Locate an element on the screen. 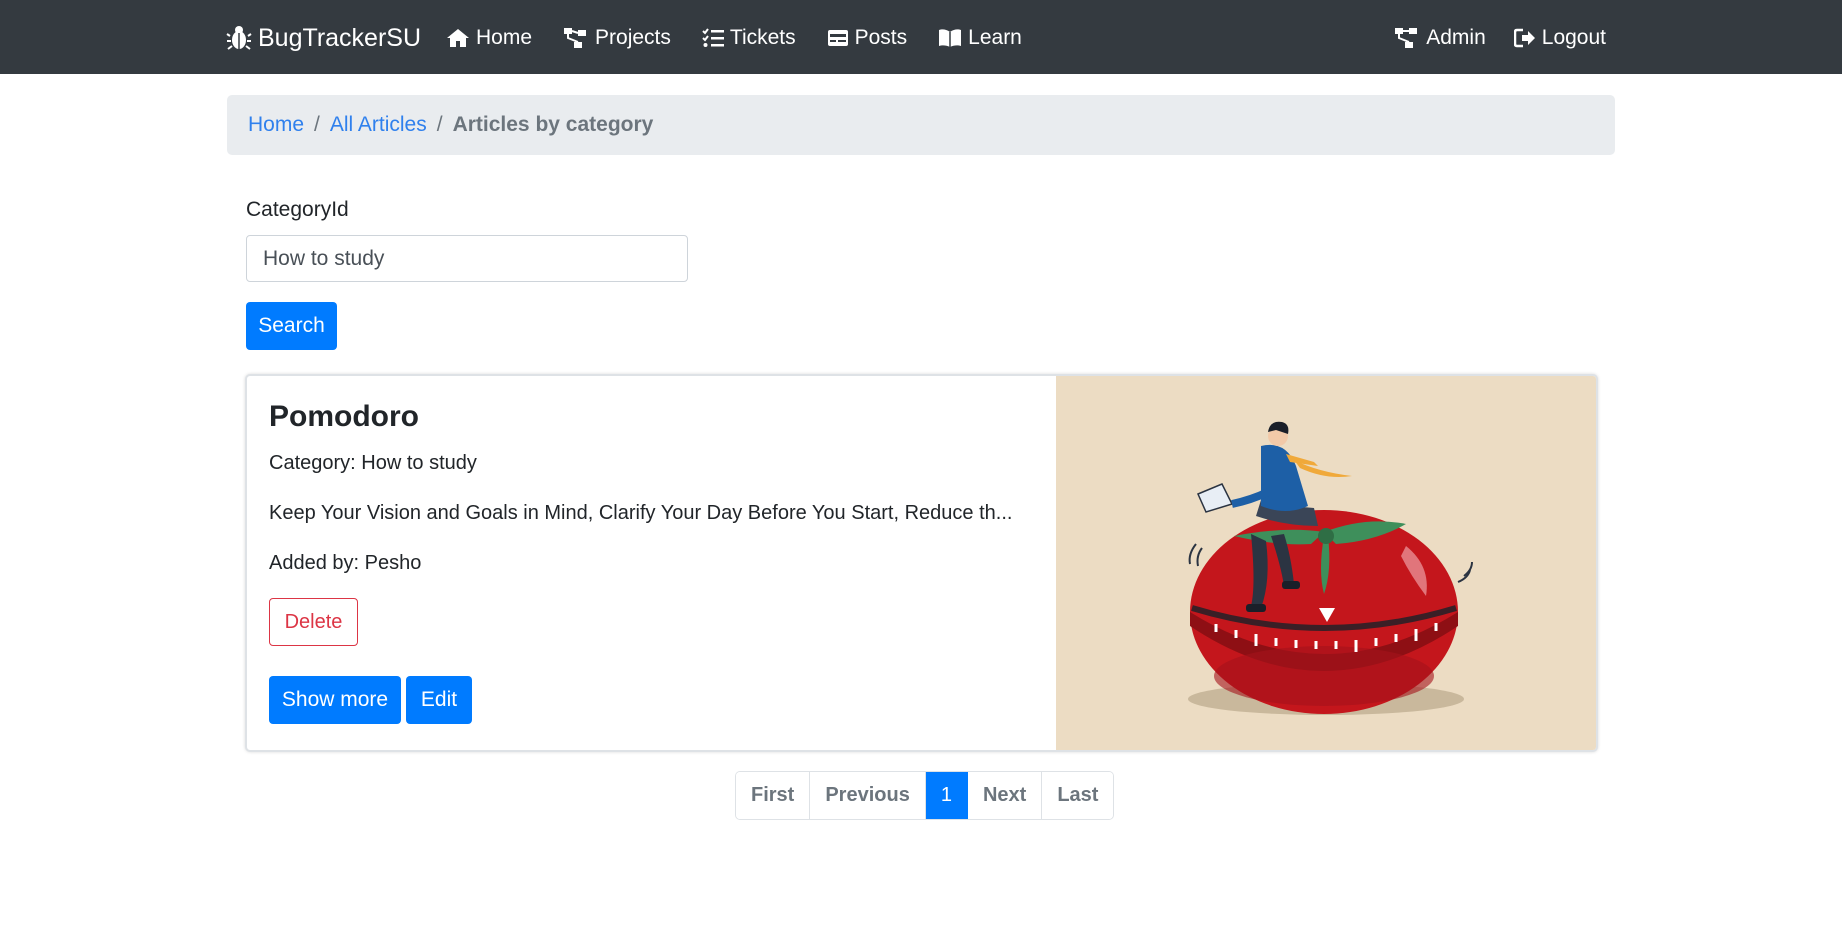  page-first: First is located at coordinates (773, 795).